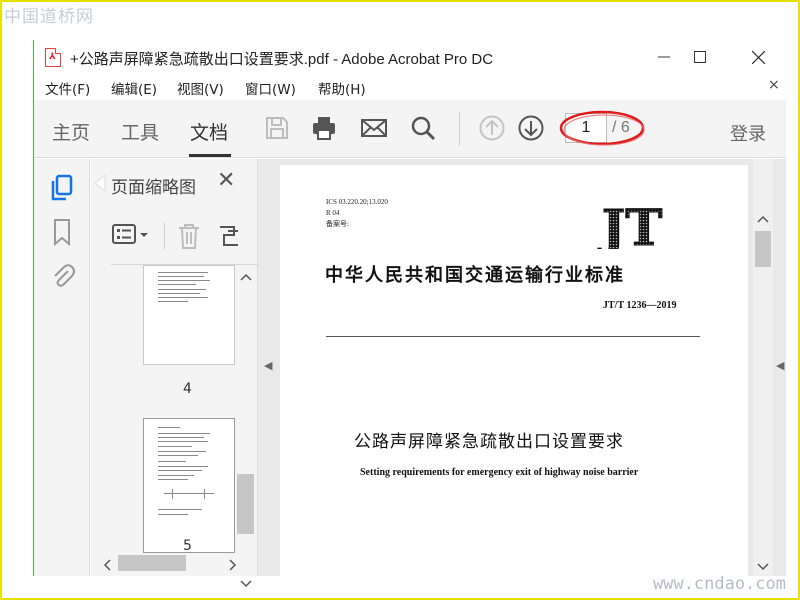  I want to click on save-icon, so click(277, 128).